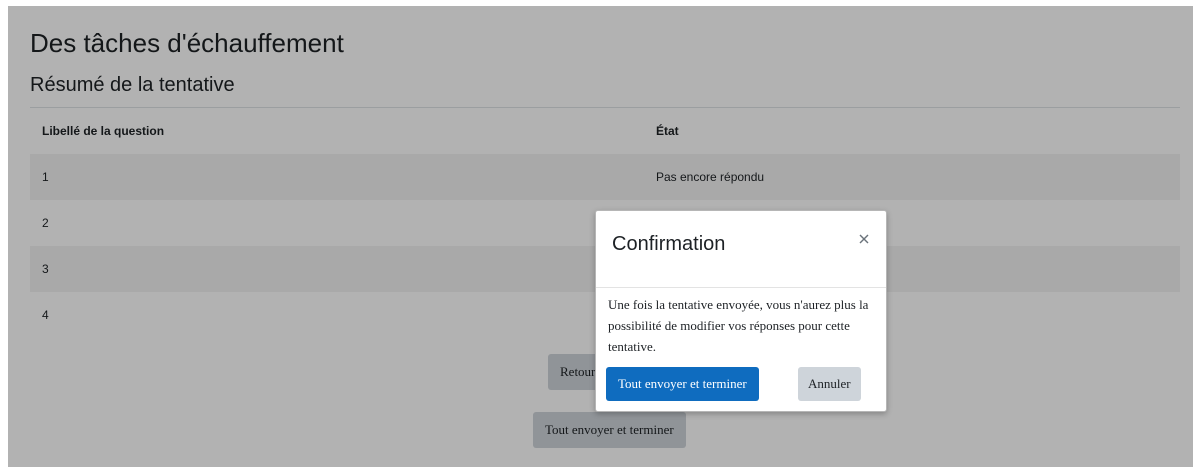 This screenshot has height=467, width=1199. What do you see at coordinates (864, 239) in the screenshot?
I see `close-icon` at bounding box center [864, 239].